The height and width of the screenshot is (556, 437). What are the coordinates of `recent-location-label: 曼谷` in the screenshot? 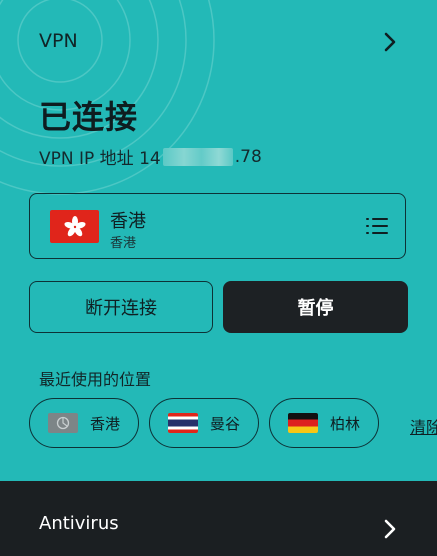 It's located at (225, 423).